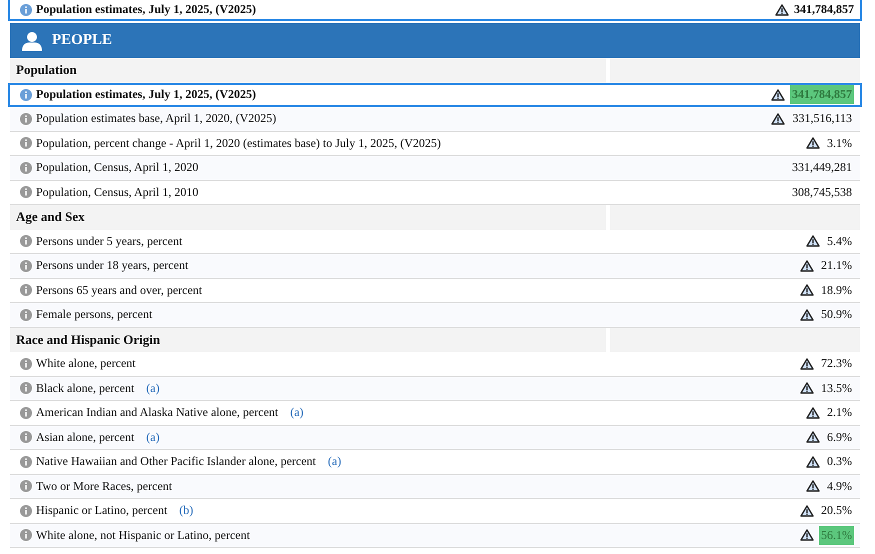 This screenshot has width=875, height=554. What do you see at coordinates (839, 143) in the screenshot?
I see `fact-value: 3.1%` at bounding box center [839, 143].